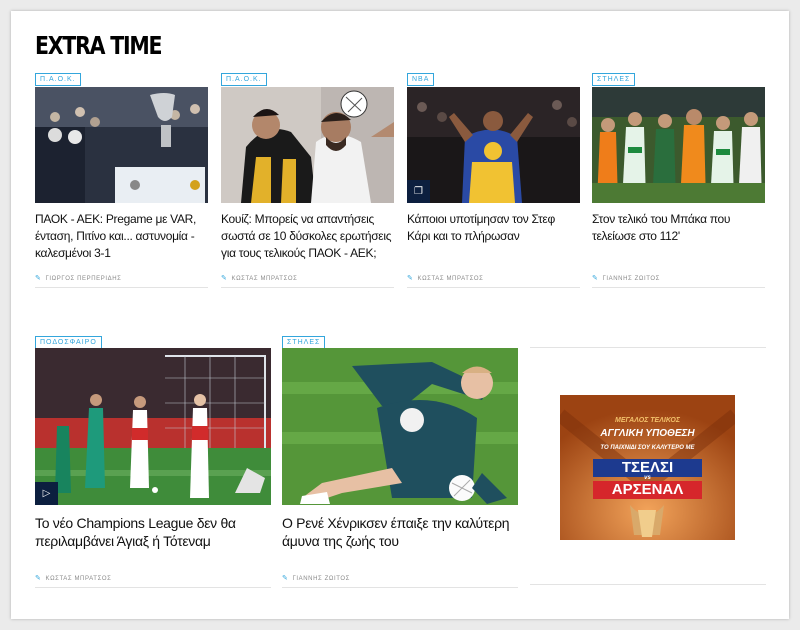 The image size is (800, 630). I want to click on article-byline: ✎ ΓΙΩΡΓΟΣ ΠΕΡΠΕΡΙΔΗΣ, so click(121, 281).